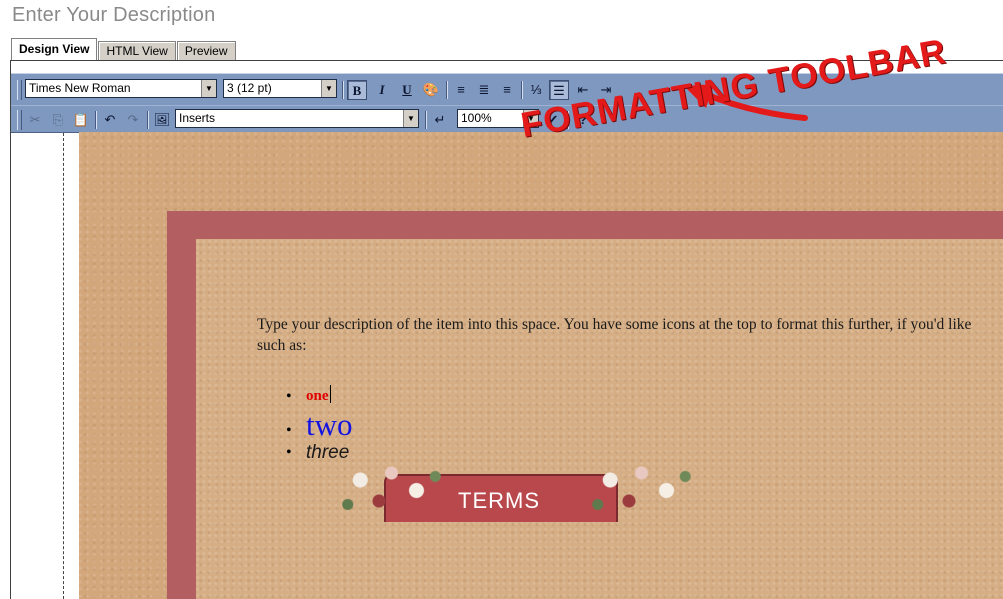 The image size is (1003, 599). Describe the element at coordinates (297, 118) in the screenshot. I see `inserts-select: Inserts ▼` at that location.